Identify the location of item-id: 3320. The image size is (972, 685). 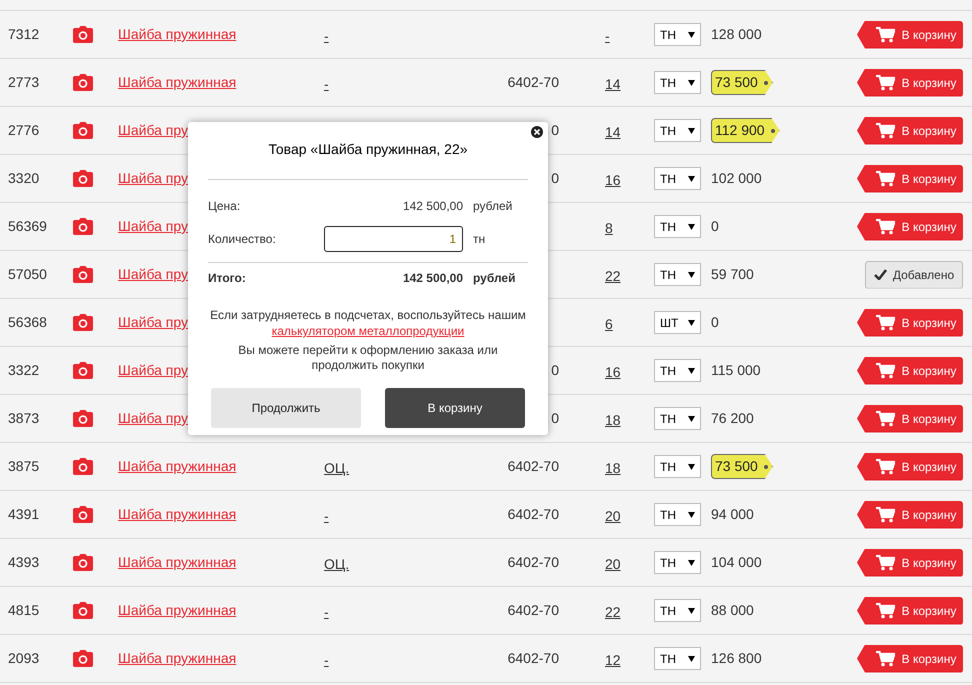
(24, 178).